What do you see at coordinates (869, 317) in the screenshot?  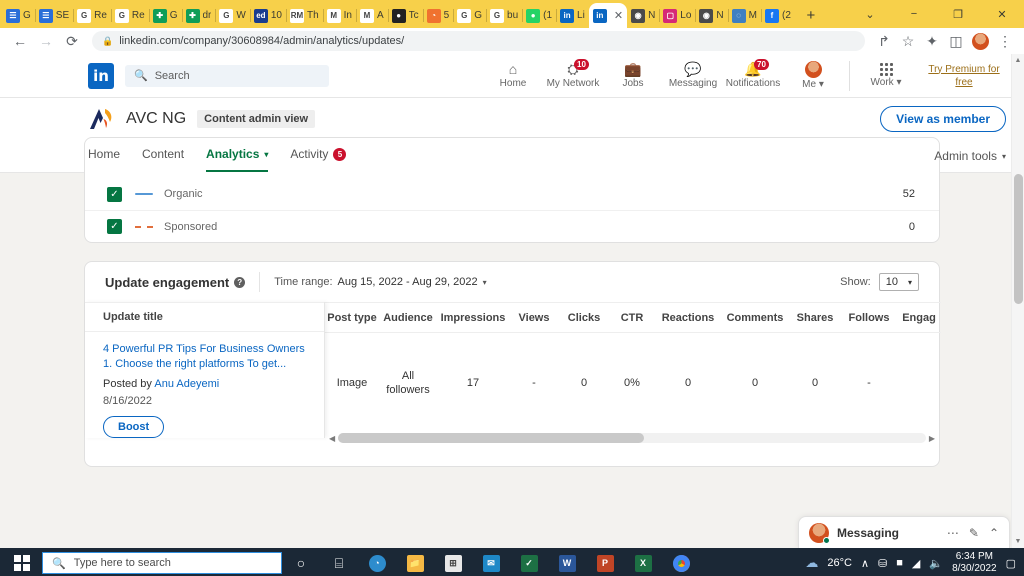 I see `column-header-follows: Follows` at bounding box center [869, 317].